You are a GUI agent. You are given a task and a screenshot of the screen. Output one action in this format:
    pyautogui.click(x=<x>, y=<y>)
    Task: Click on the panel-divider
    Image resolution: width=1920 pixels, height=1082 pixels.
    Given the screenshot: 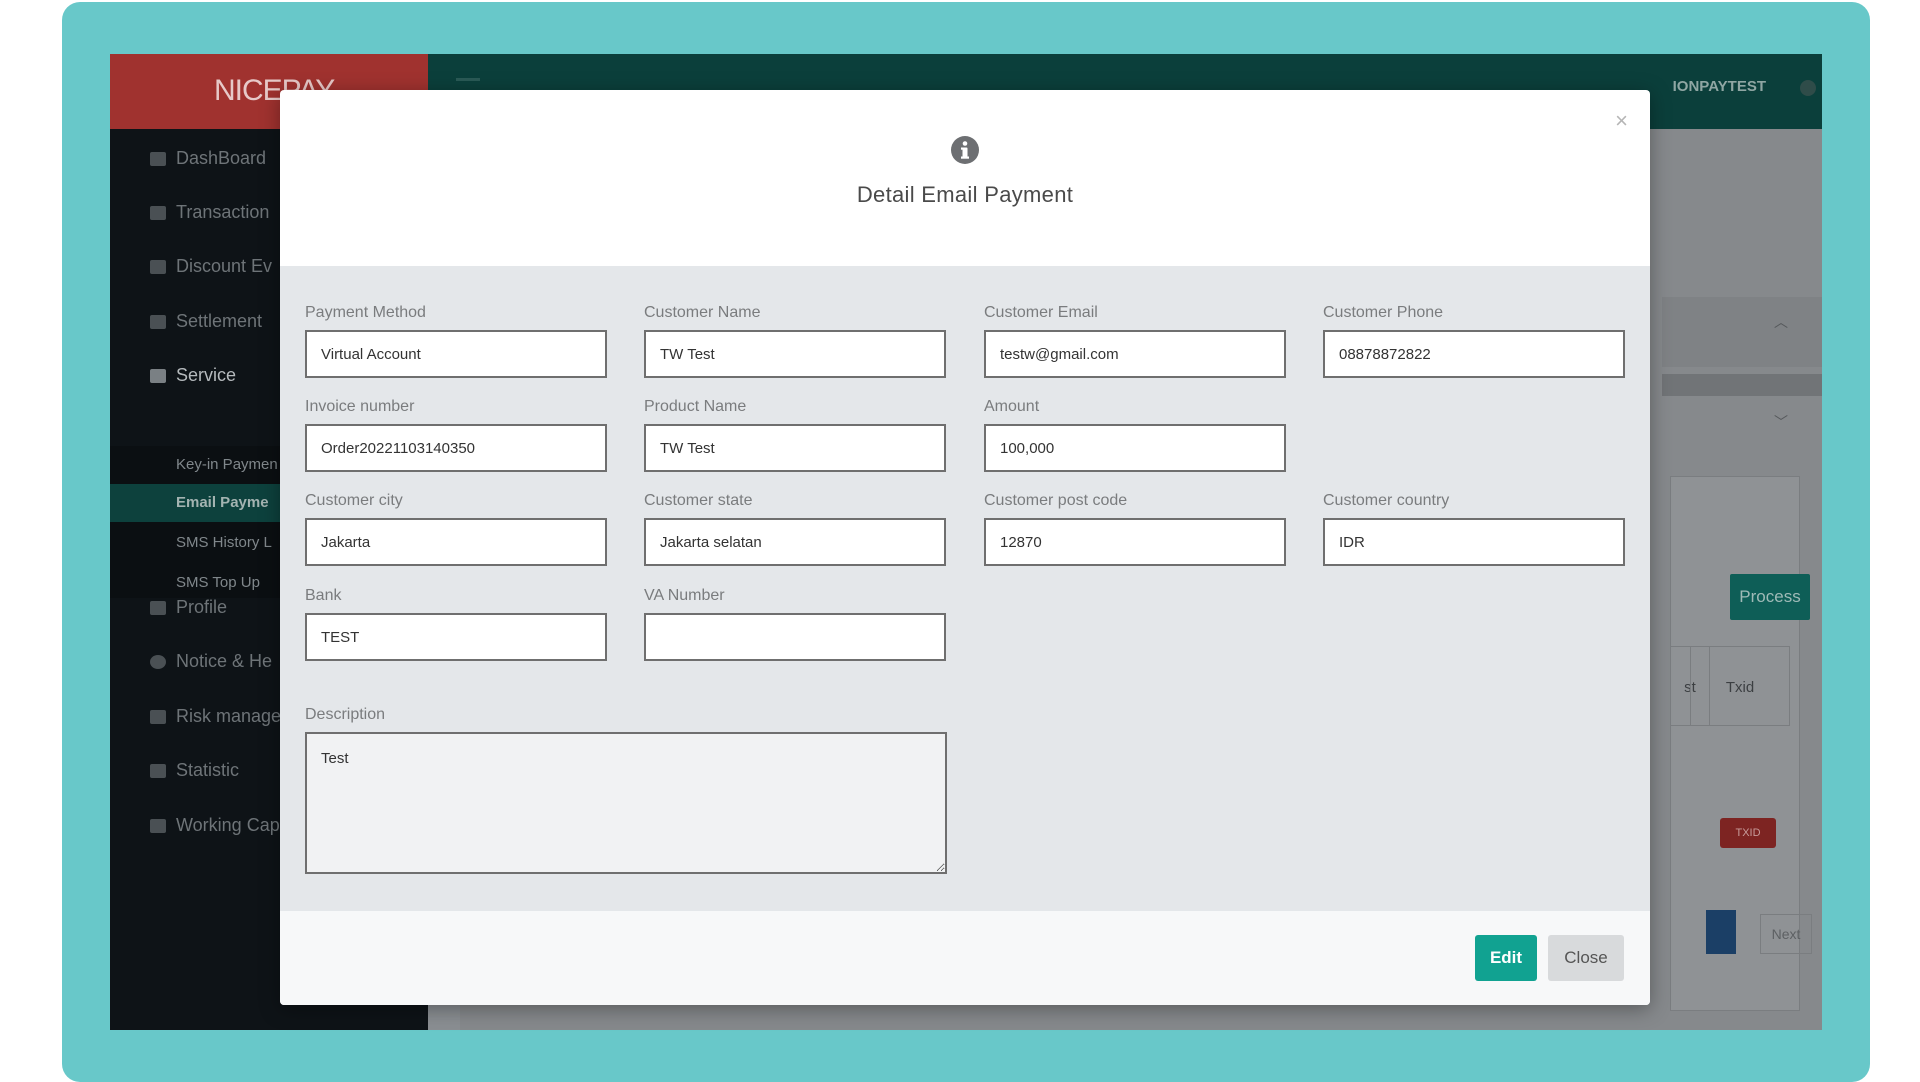 What is the action you would take?
    pyautogui.click(x=1742, y=385)
    